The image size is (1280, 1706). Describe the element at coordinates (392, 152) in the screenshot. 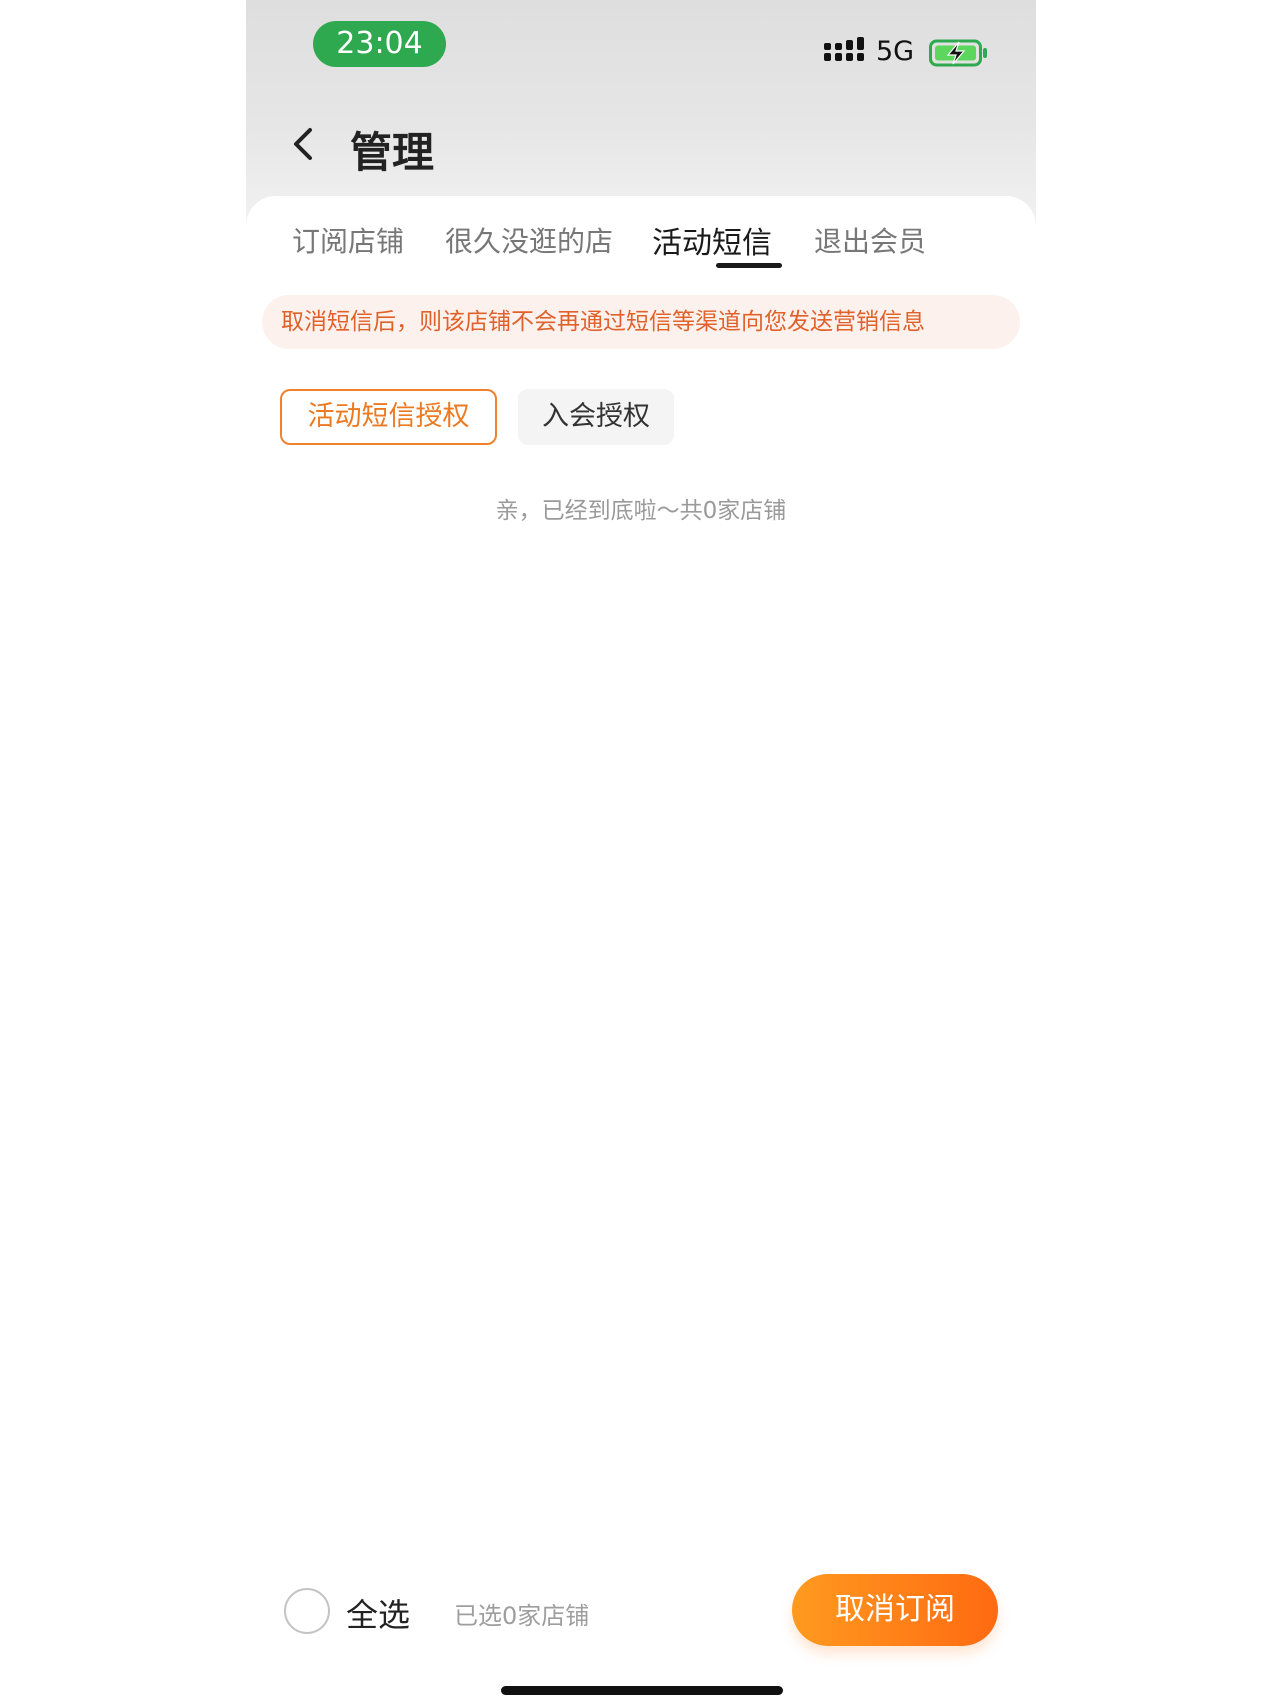

I see `page-title: 管理` at that location.